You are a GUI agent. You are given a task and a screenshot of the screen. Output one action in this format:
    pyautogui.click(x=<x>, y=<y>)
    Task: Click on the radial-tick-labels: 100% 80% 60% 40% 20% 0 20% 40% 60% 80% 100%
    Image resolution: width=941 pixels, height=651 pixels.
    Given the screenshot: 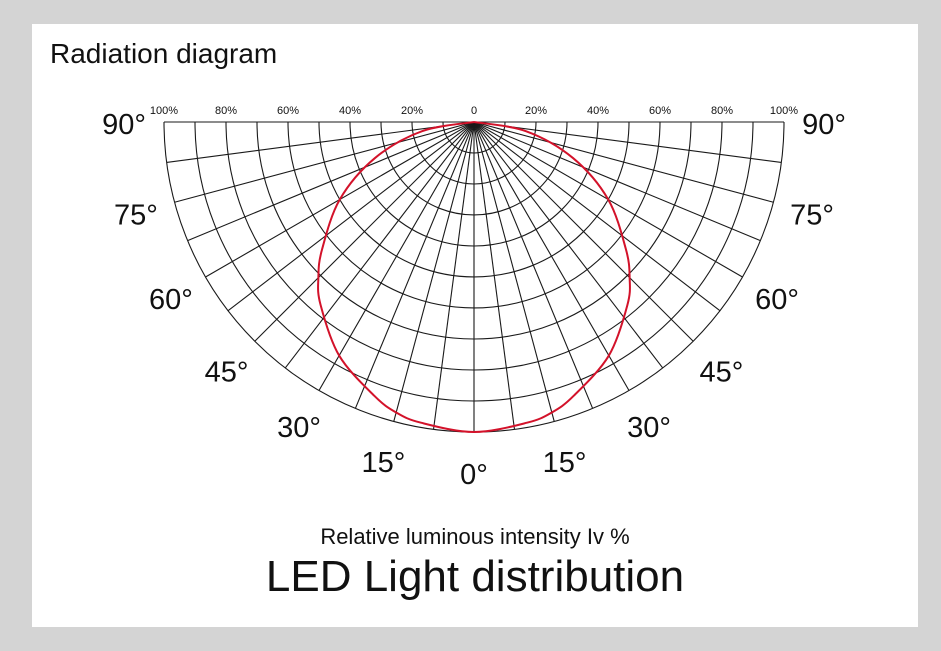 What is the action you would take?
    pyautogui.click(x=474, y=111)
    